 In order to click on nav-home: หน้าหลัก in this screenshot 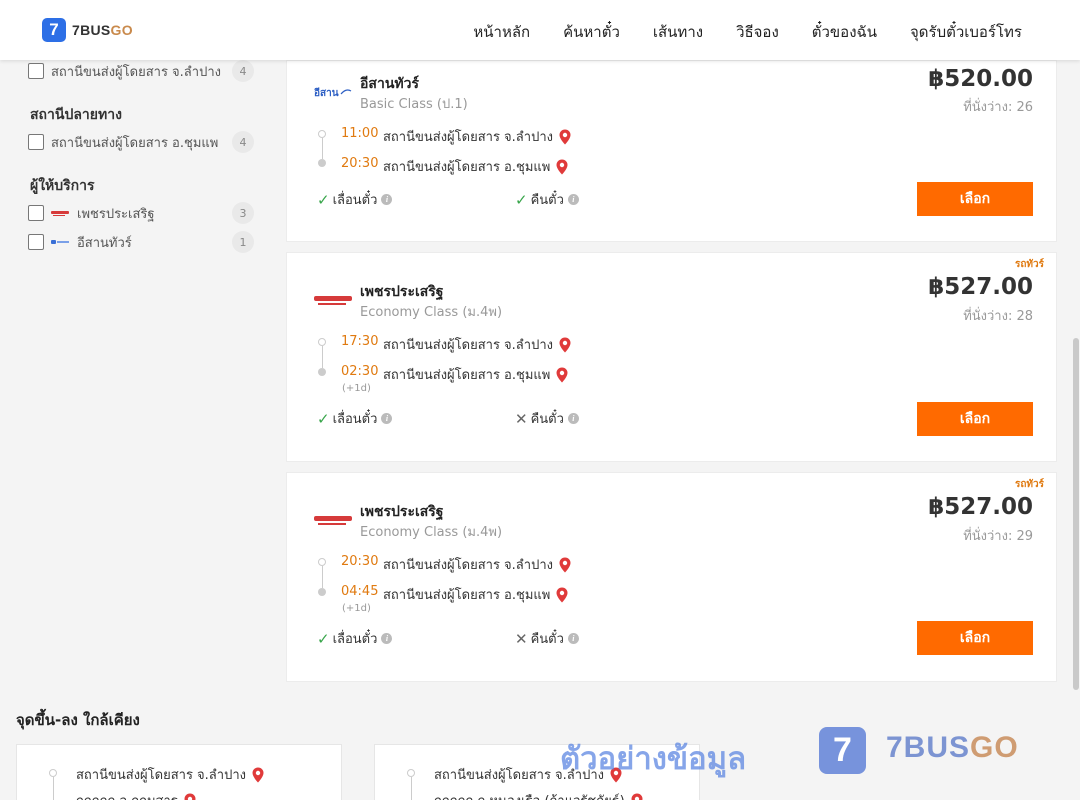, I will do `click(501, 32)`.